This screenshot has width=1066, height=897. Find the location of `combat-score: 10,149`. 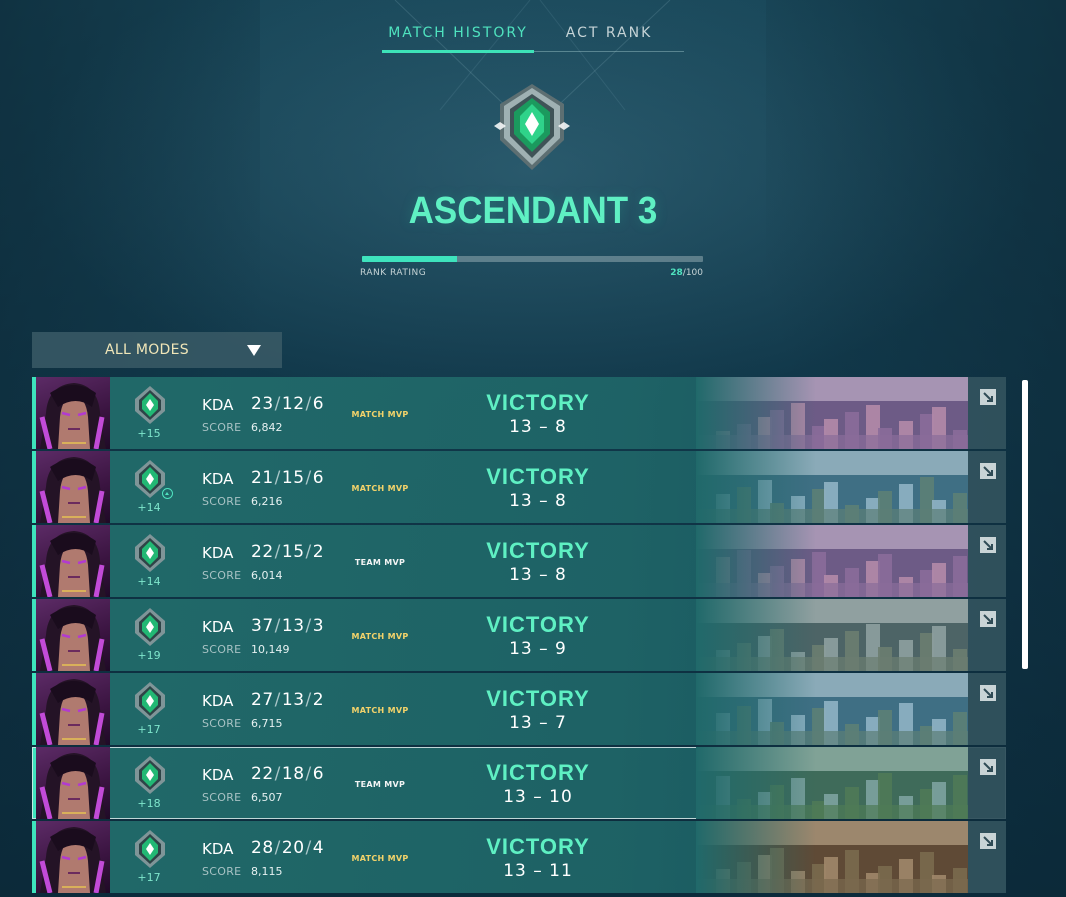

combat-score: 10,149 is located at coordinates (270, 649).